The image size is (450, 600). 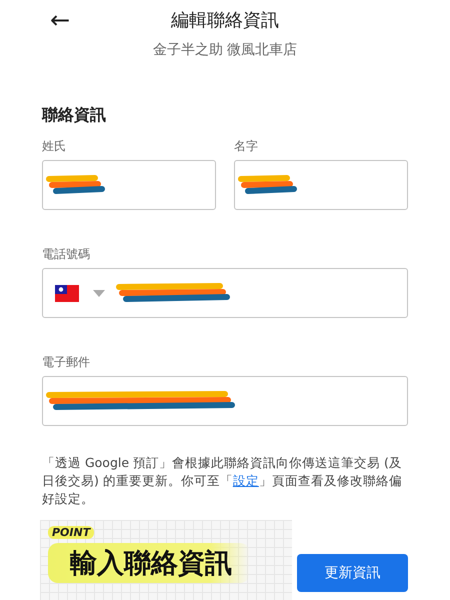 I want to click on back-button: ←, so click(x=60, y=20).